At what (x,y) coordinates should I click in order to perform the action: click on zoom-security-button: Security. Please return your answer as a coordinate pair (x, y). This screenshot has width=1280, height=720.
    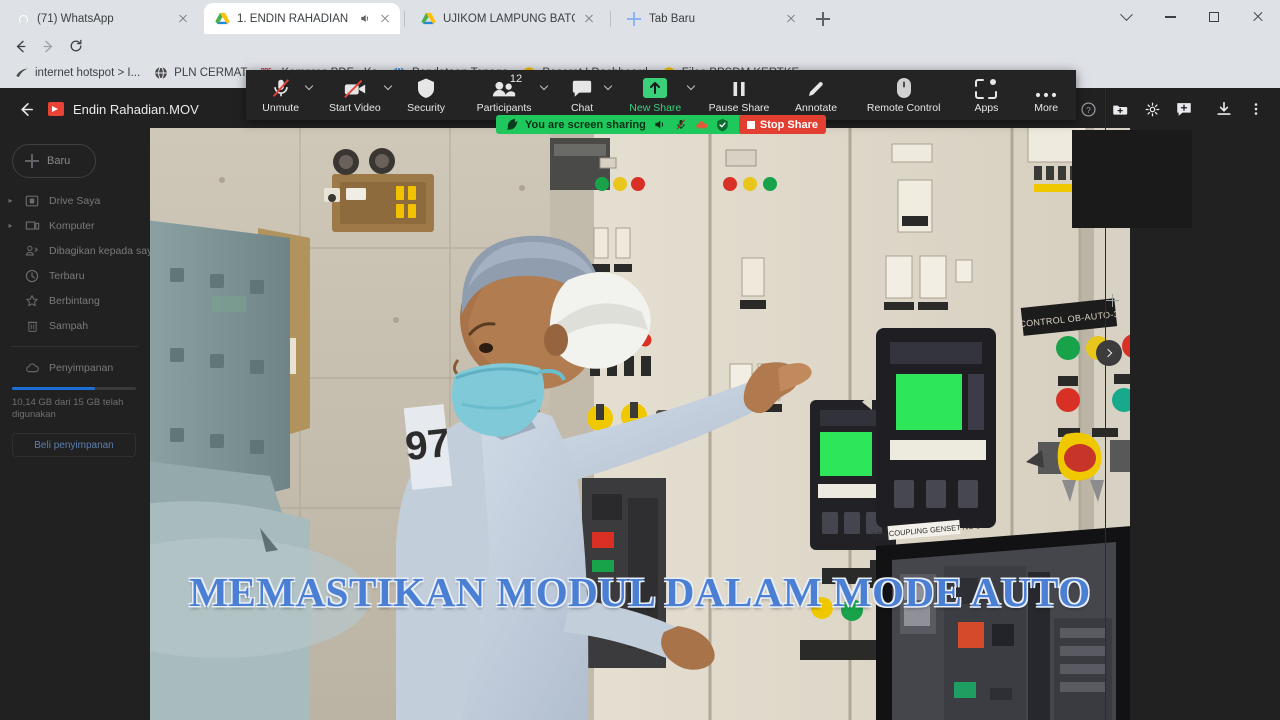
    Looking at the image, I should click on (426, 95).